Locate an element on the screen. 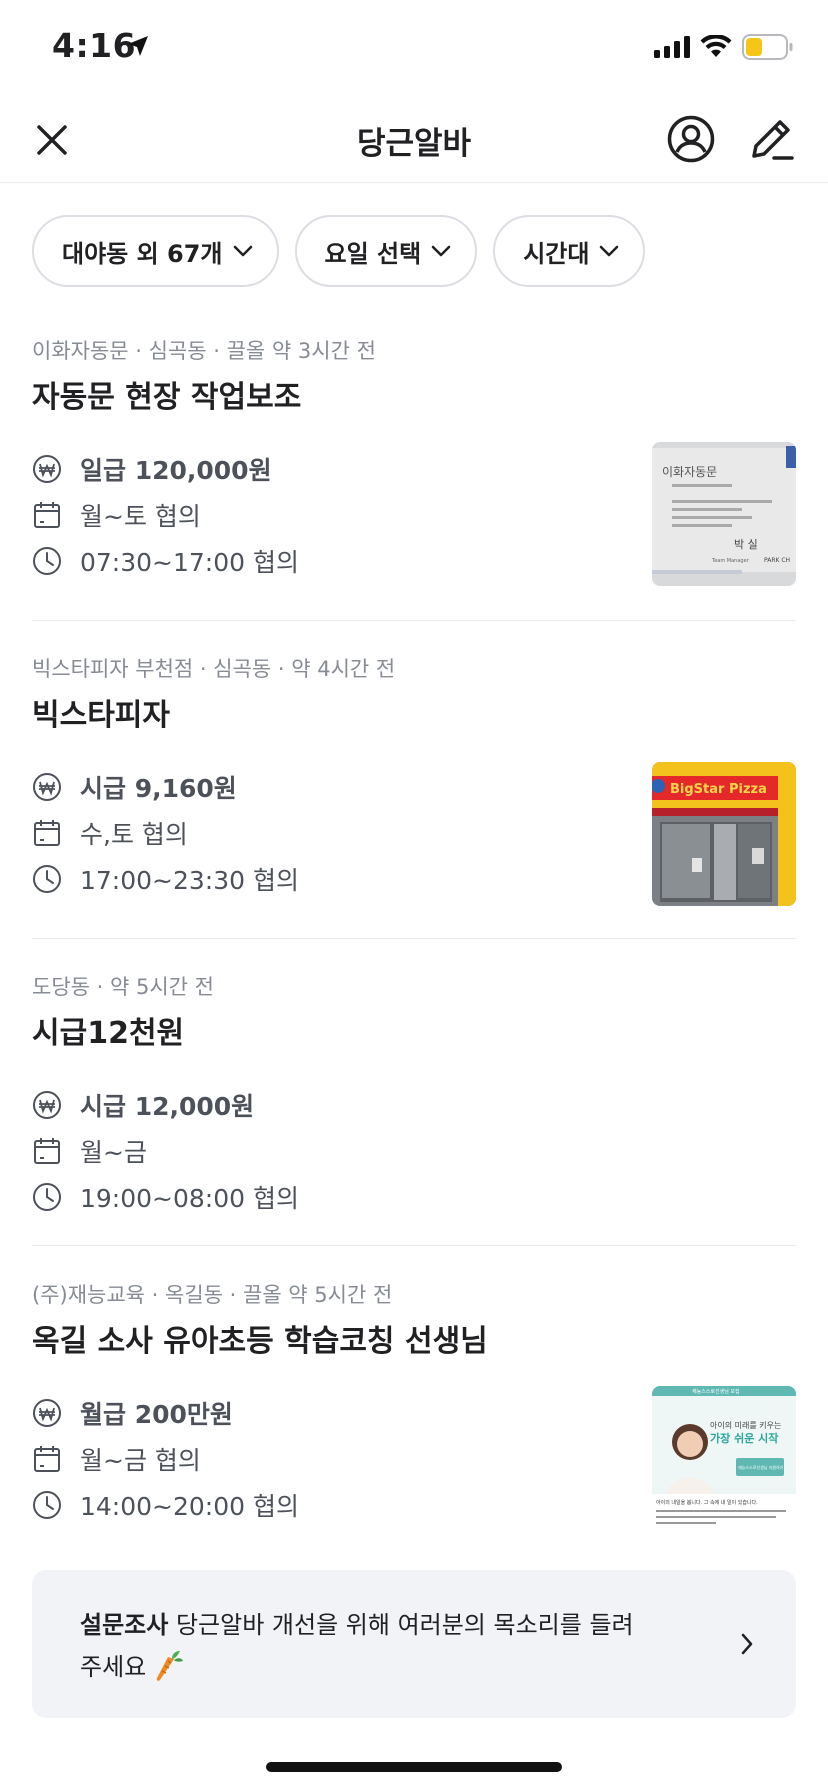 This screenshot has width=828, height=1792. thumb-card-name: 박 실 is located at coordinates (746, 544).